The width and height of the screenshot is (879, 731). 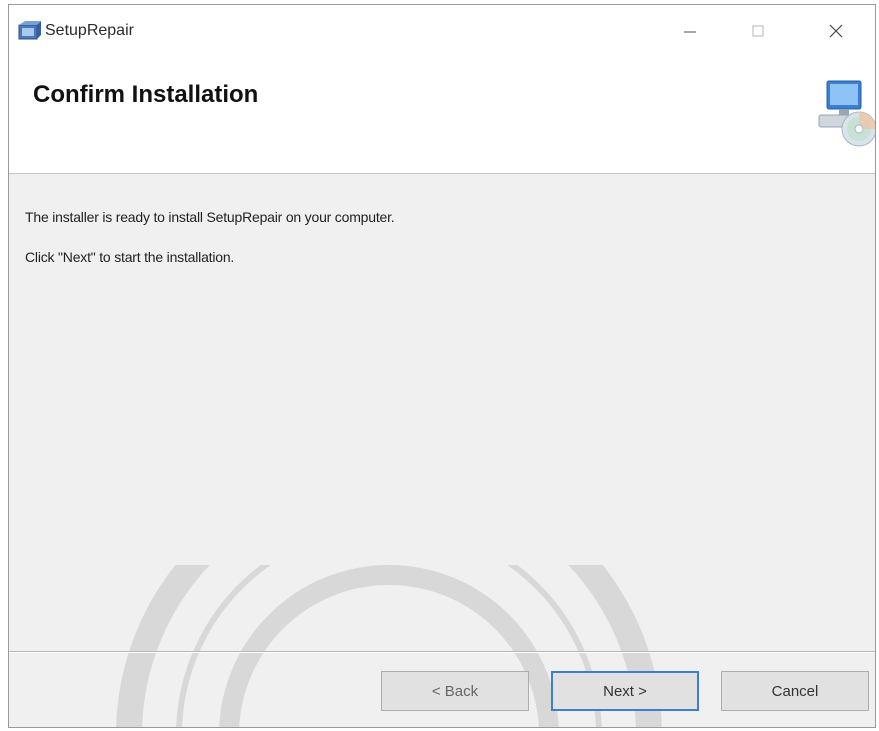 I want to click on close-button, so click(x=836, y=31).